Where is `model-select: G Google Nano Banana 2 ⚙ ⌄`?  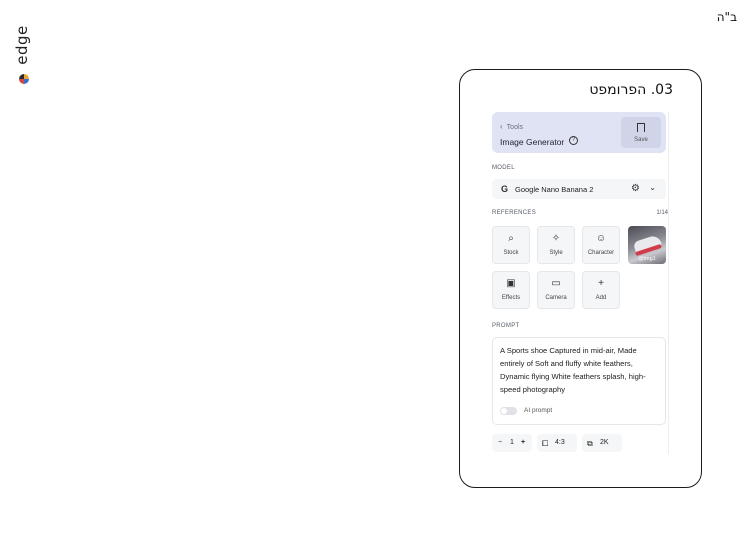 model-select: G Google Nano Banana 2 ⚙ ⌄ is located at coordinates (579, 189).